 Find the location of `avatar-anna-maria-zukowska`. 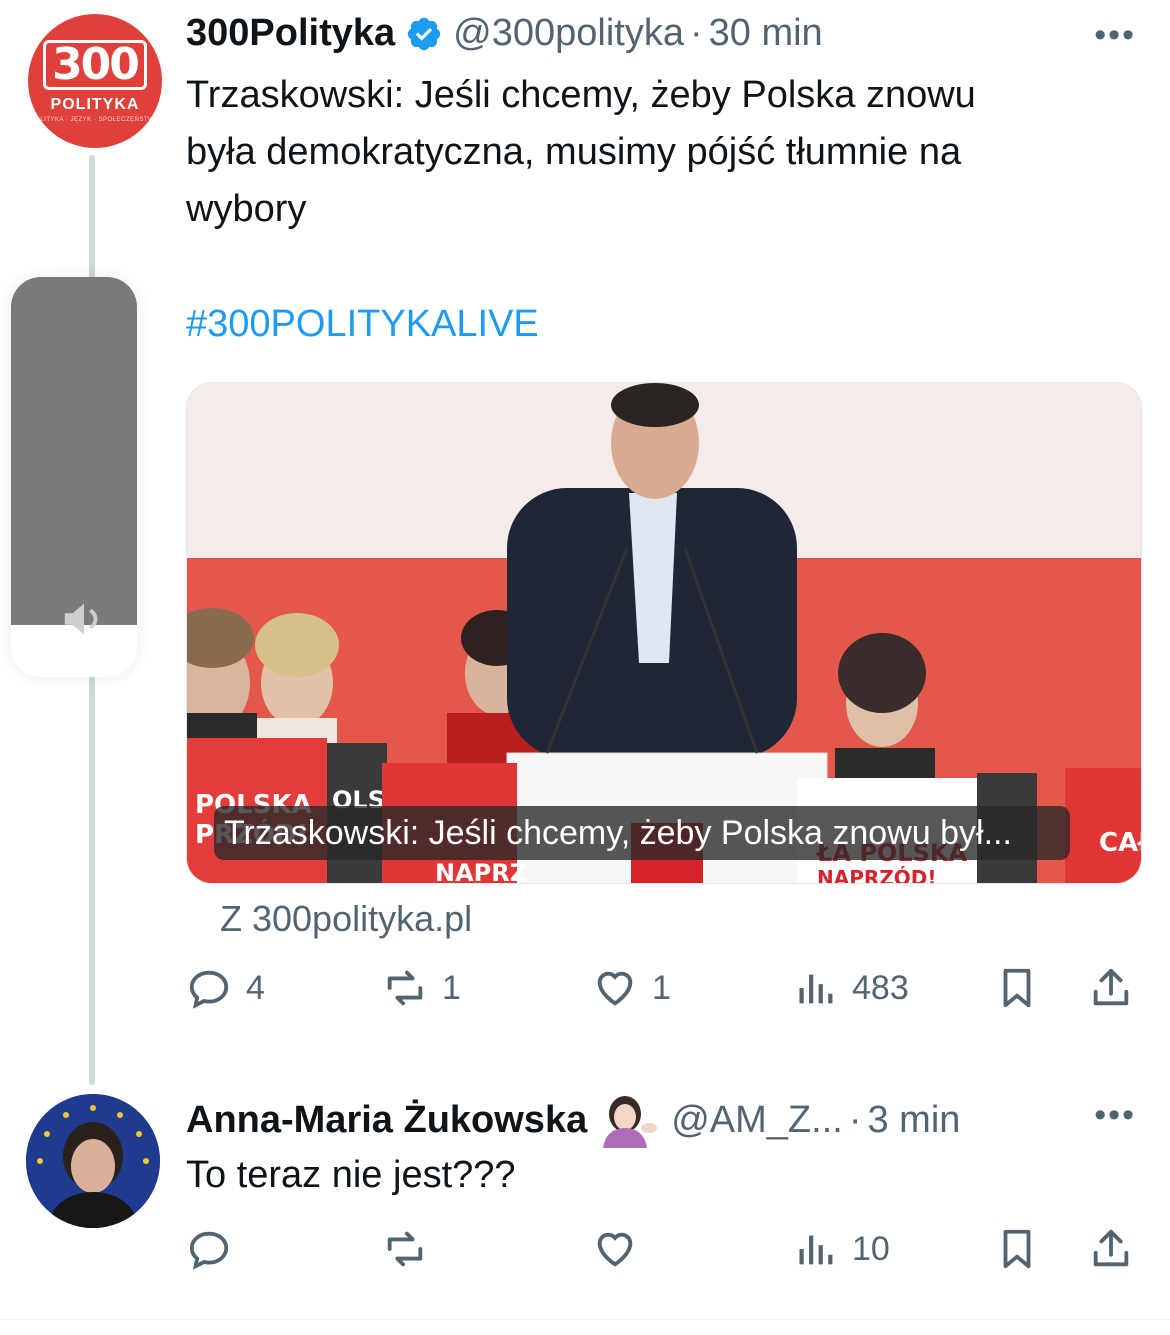

avatar-anna-maria-zukowska is located at coordinates (93, 1161).